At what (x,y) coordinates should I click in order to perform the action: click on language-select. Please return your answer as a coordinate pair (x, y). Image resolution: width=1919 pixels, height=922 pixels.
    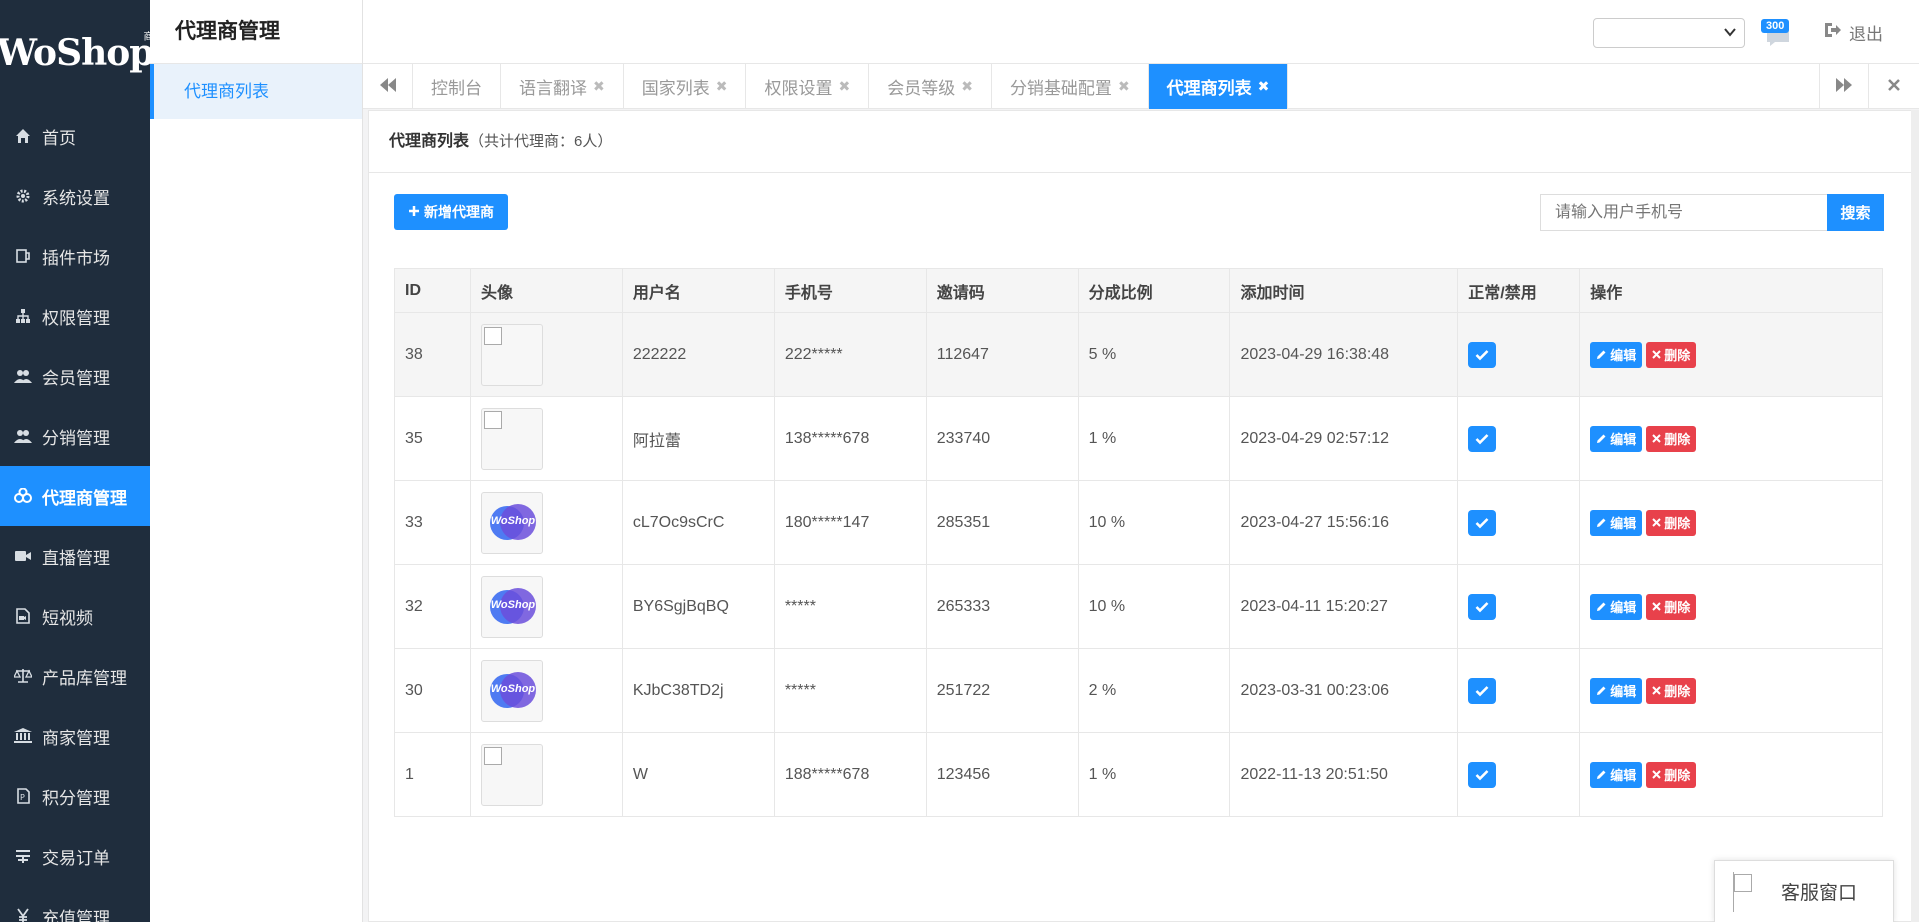
    Looking at the image, I should click on (1669, 33).